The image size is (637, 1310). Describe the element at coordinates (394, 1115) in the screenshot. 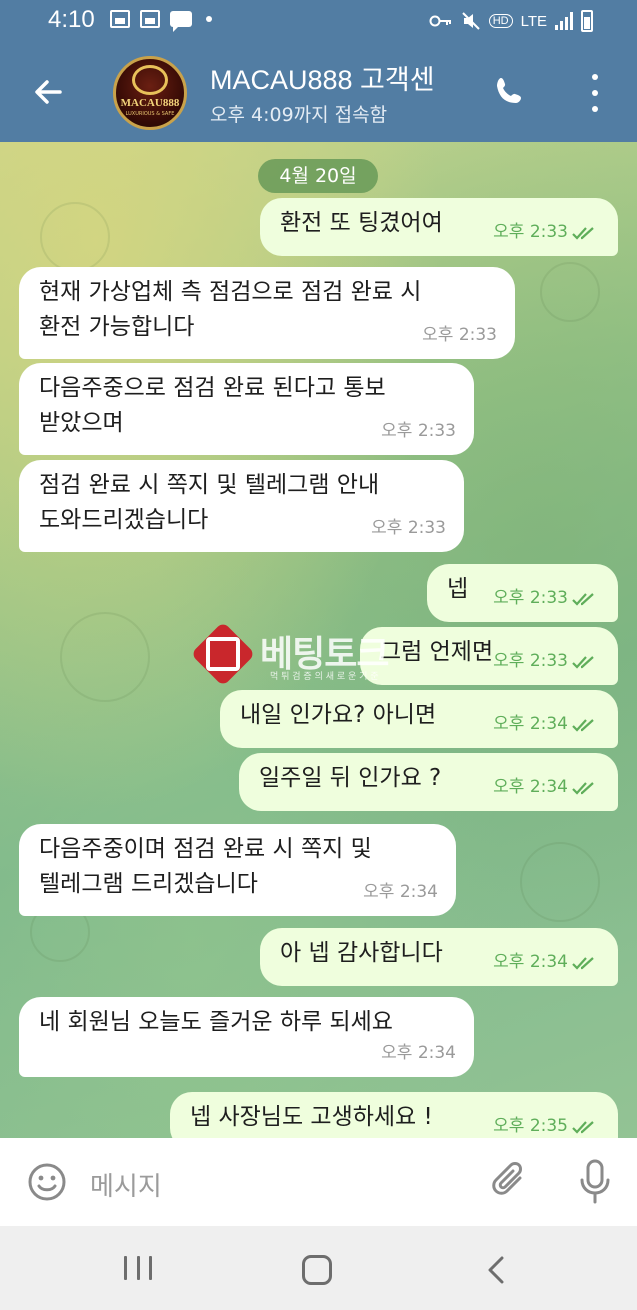

I see `message-outgoing: 넵 사장님도 고생하세요 ! 오후 2:35` at that location.